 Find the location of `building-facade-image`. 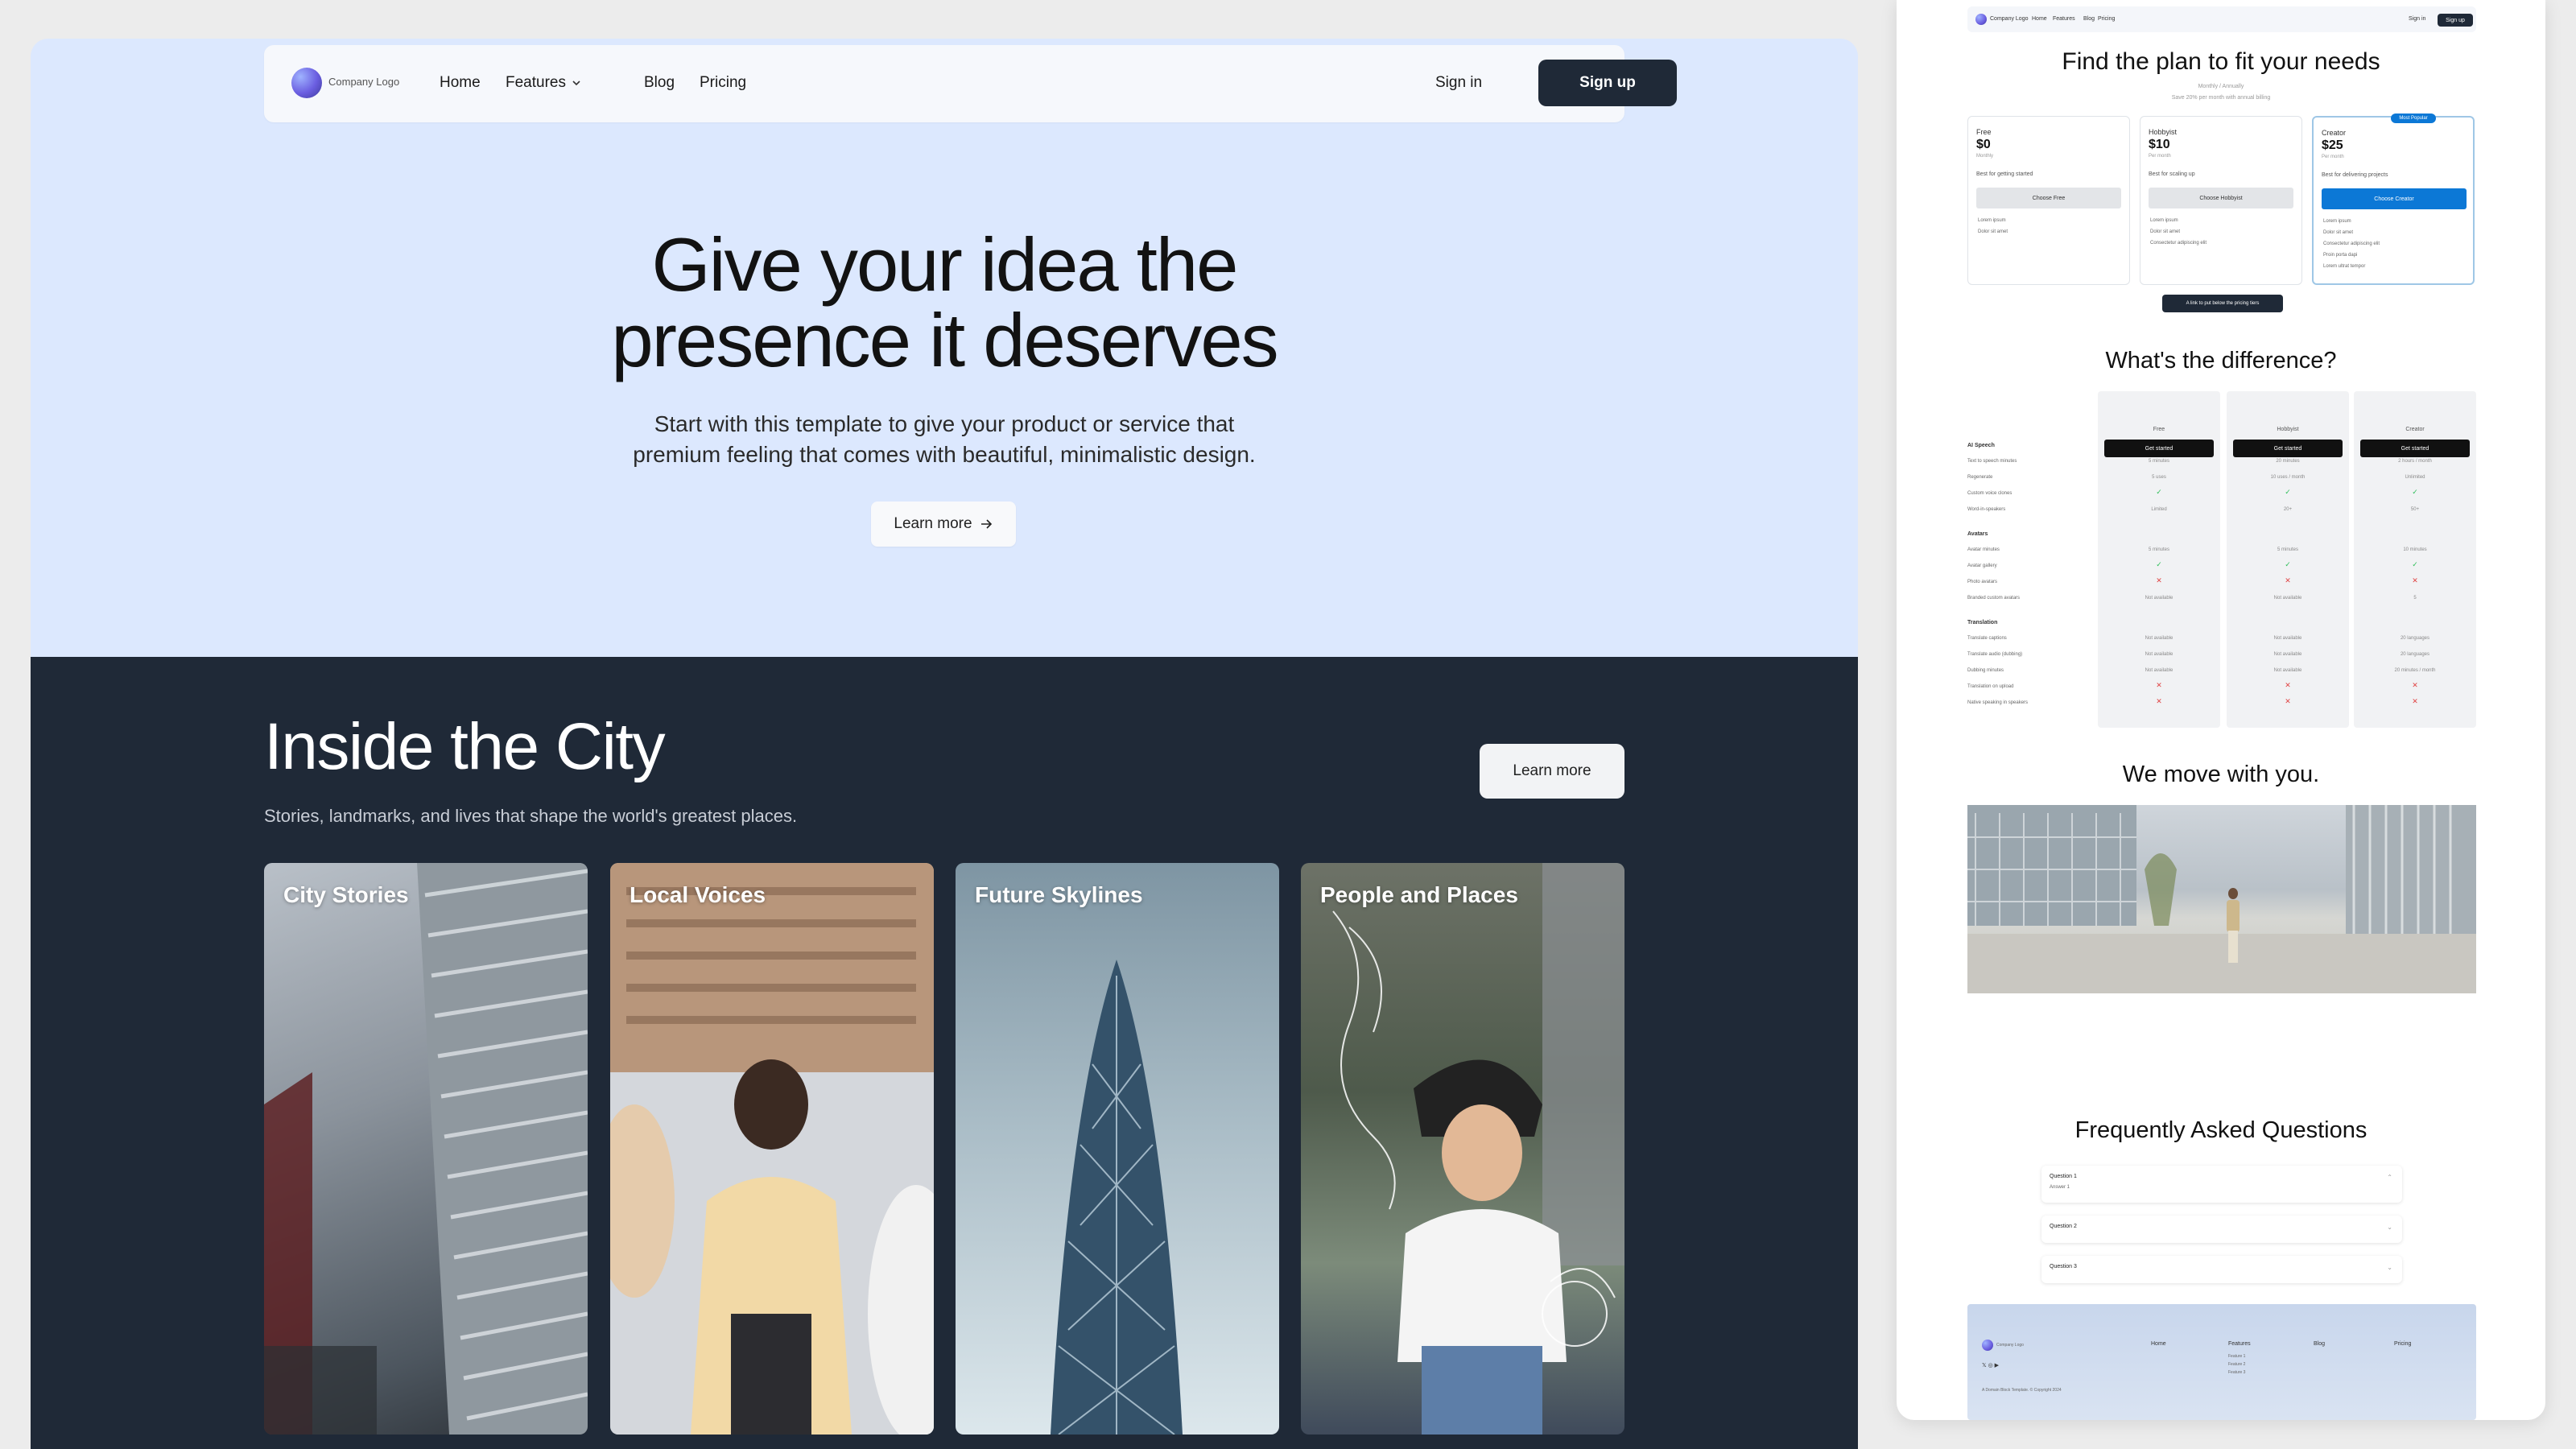

building-facade-image is located at coordinates (426, 1149).